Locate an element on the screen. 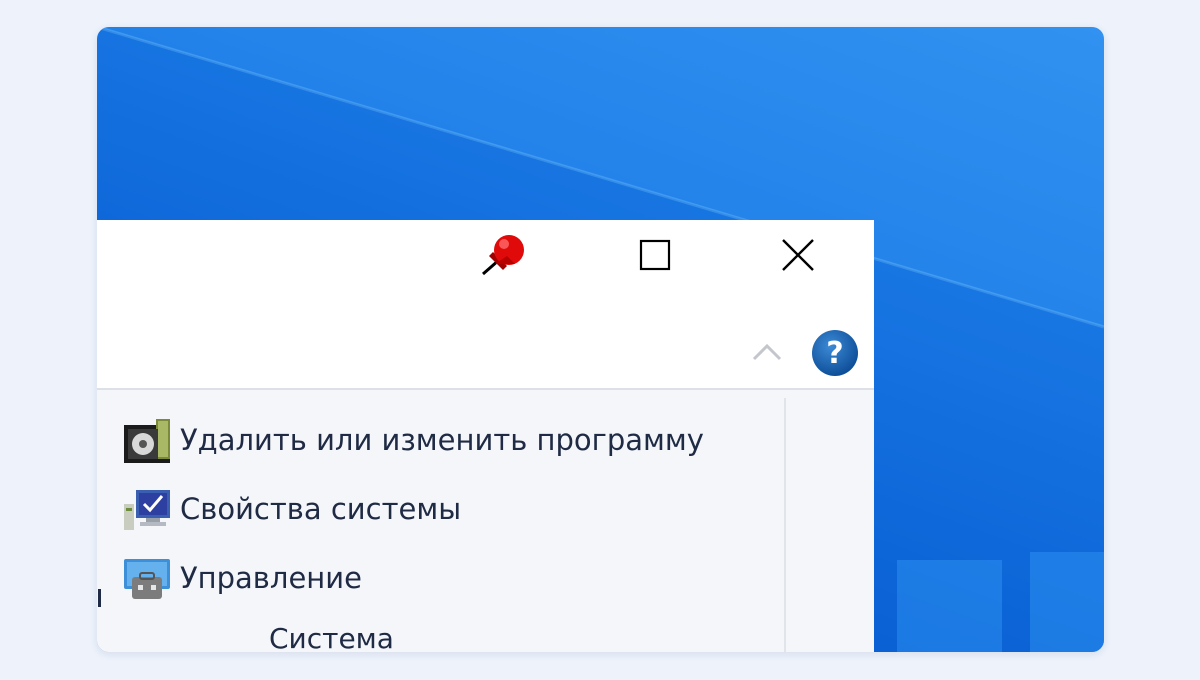 This screenshot has height=680, width=1200. close-button is located at coordinates (798, 255).